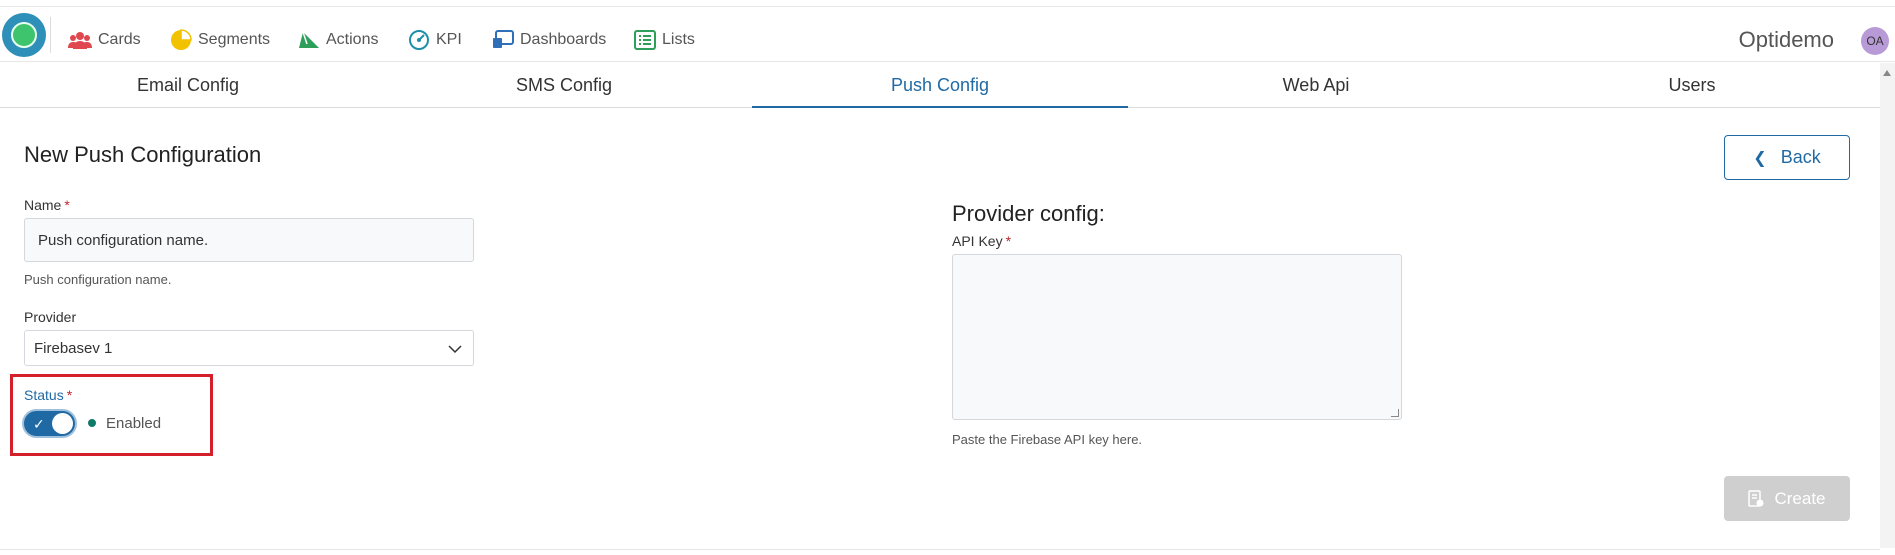  I want to click on status-label: Status *, so click(48, 395).